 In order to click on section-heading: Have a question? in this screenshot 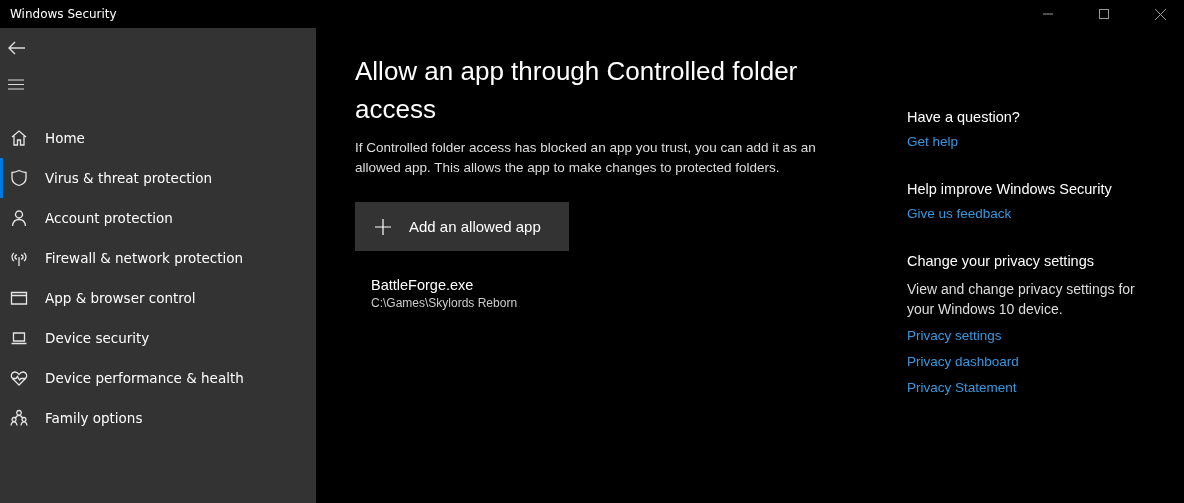, I will do `click(963, 117)`.